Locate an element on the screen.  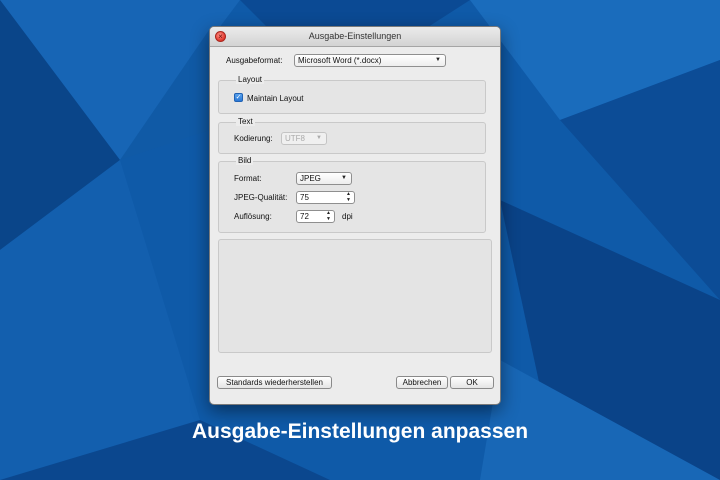
output-format-select: Microsoft Word (*.docx) ▼ is located at coordinates (370, 60).